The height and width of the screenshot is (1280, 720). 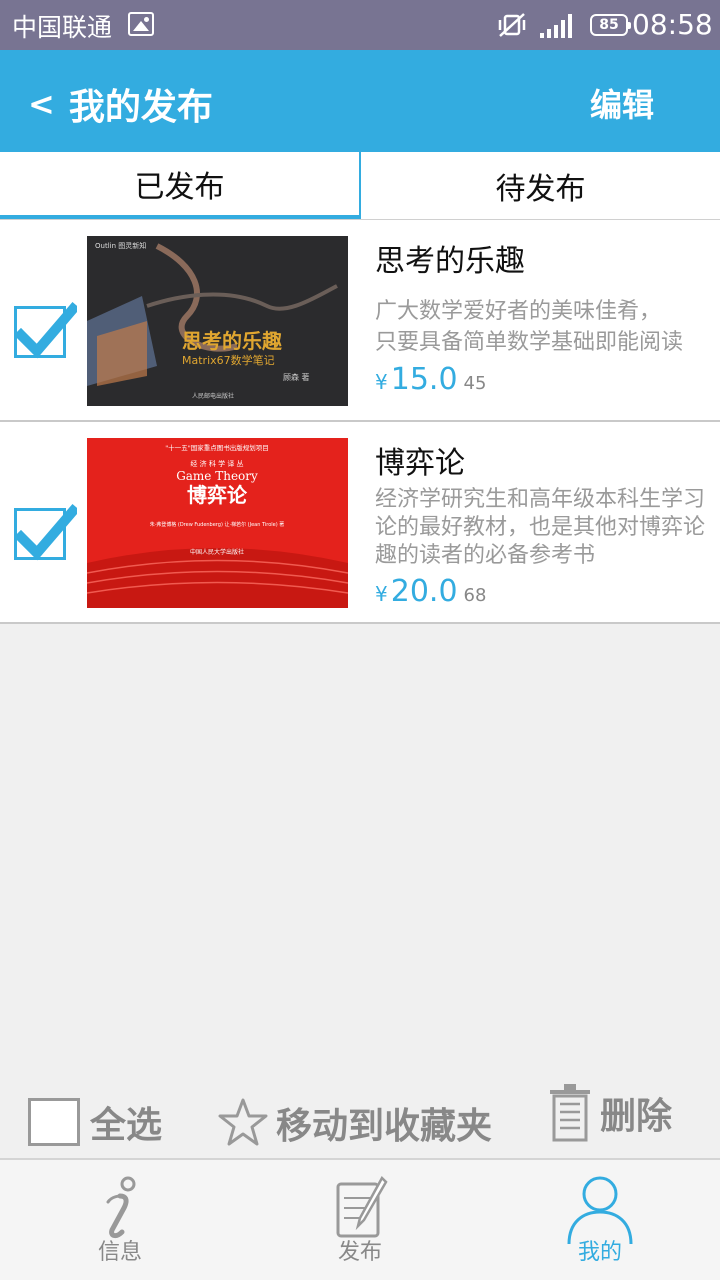 I want to click on select-all-checkbox, so click(x=54, y=1122).